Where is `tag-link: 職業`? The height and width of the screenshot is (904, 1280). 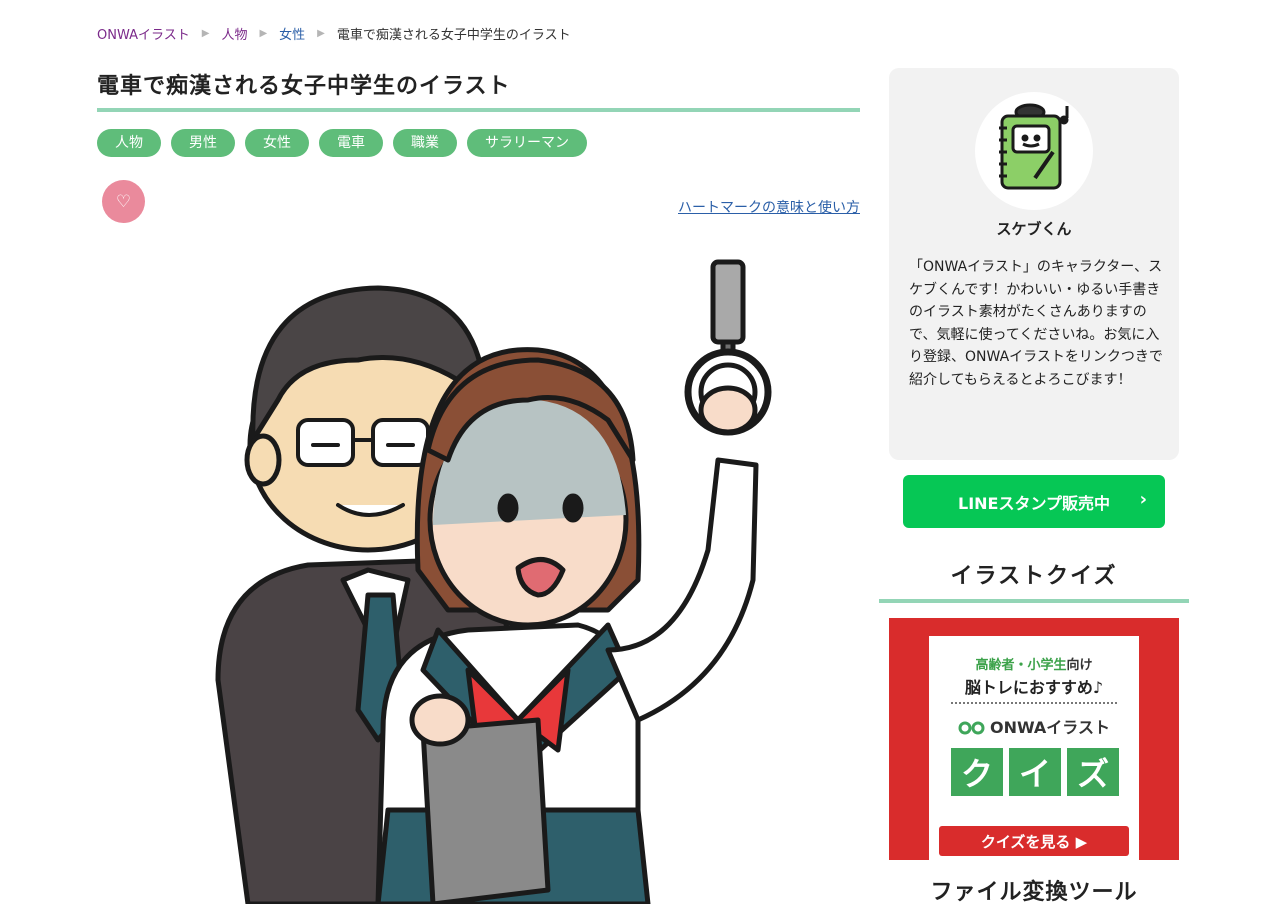 tag-link: 職業 is located at coordinates (425, 143).